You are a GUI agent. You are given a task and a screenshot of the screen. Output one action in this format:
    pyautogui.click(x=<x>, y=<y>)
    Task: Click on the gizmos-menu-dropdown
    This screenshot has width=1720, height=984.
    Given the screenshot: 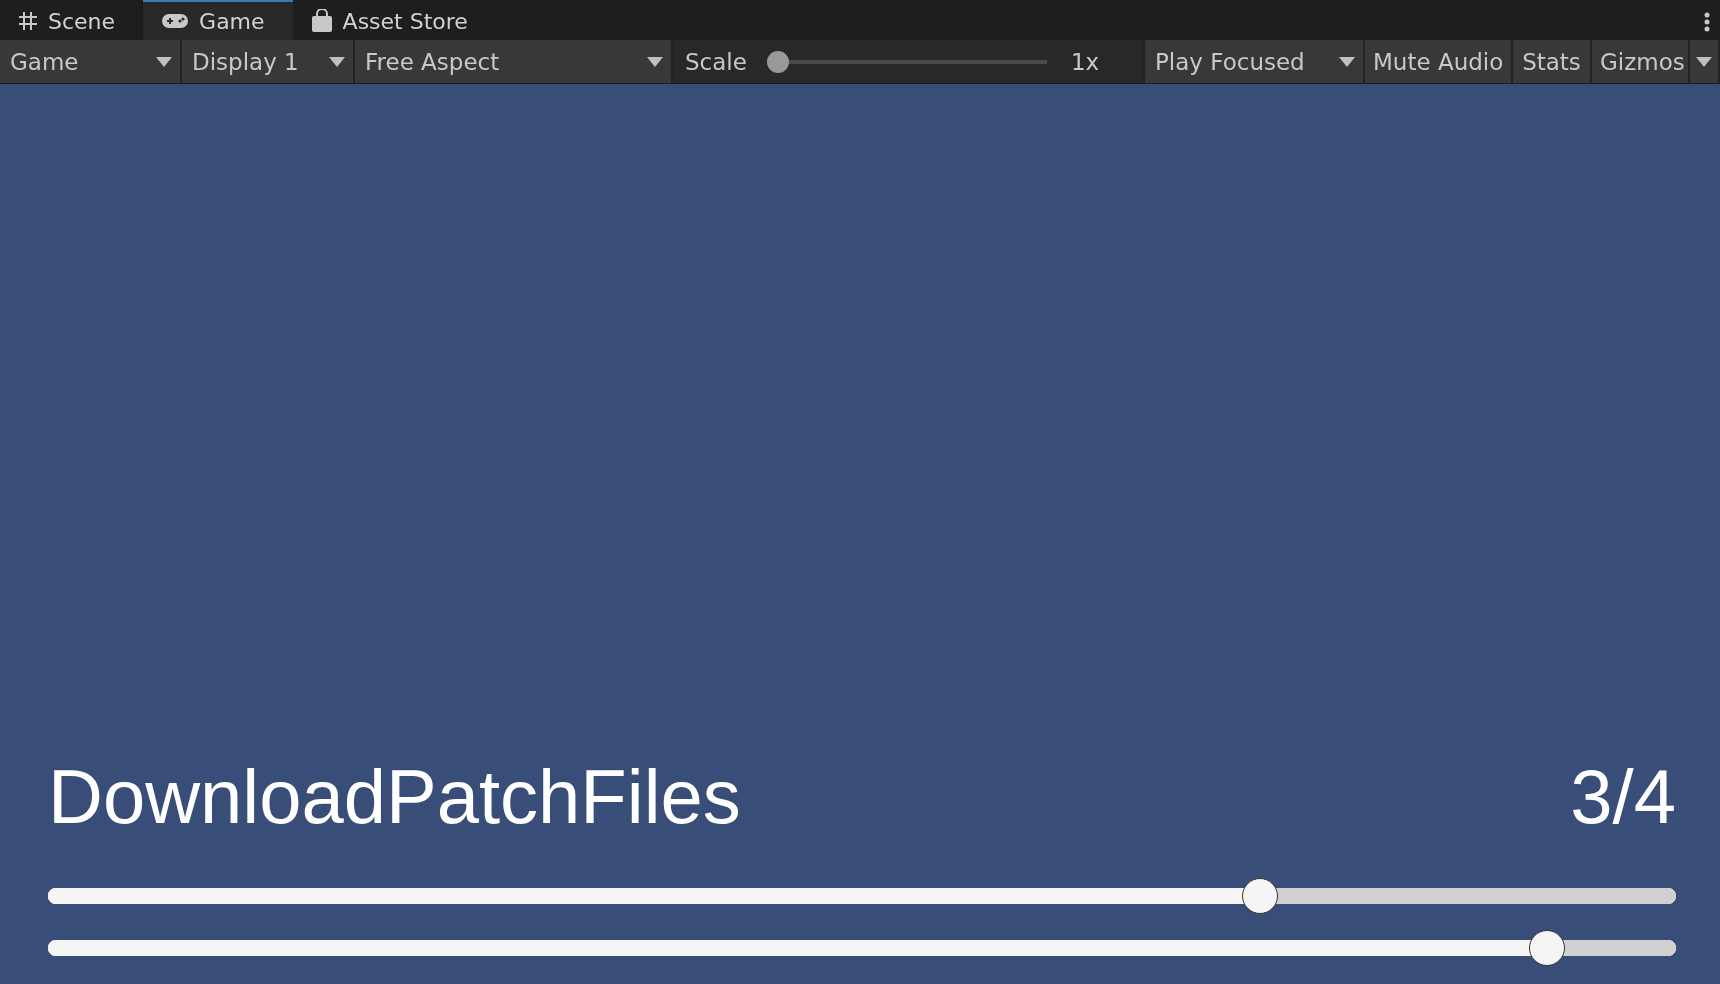 What is the action you would take?
    pyautogui.click(x=1705, y=61)
    